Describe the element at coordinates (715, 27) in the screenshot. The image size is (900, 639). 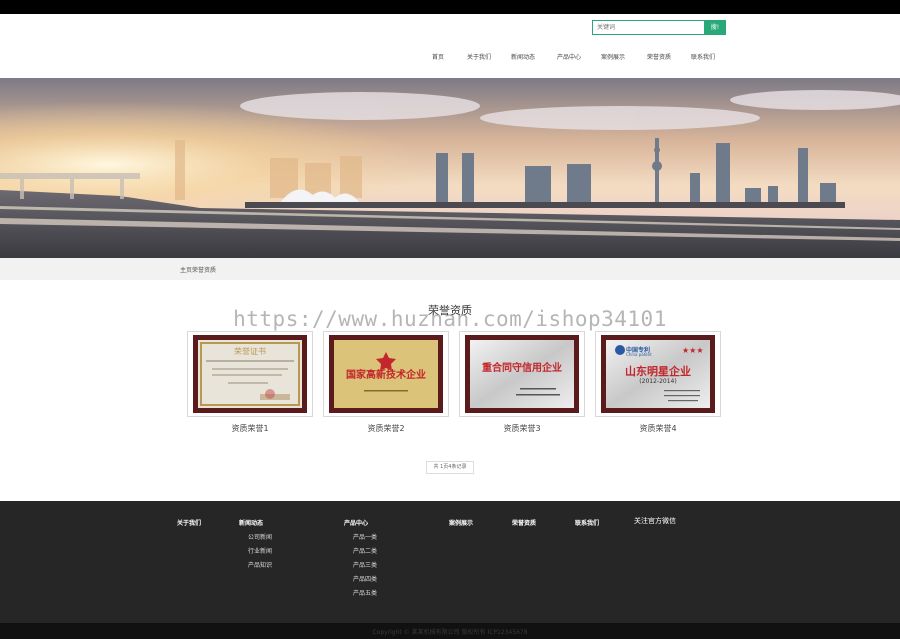
I see `search-button: 搜!` at that location.